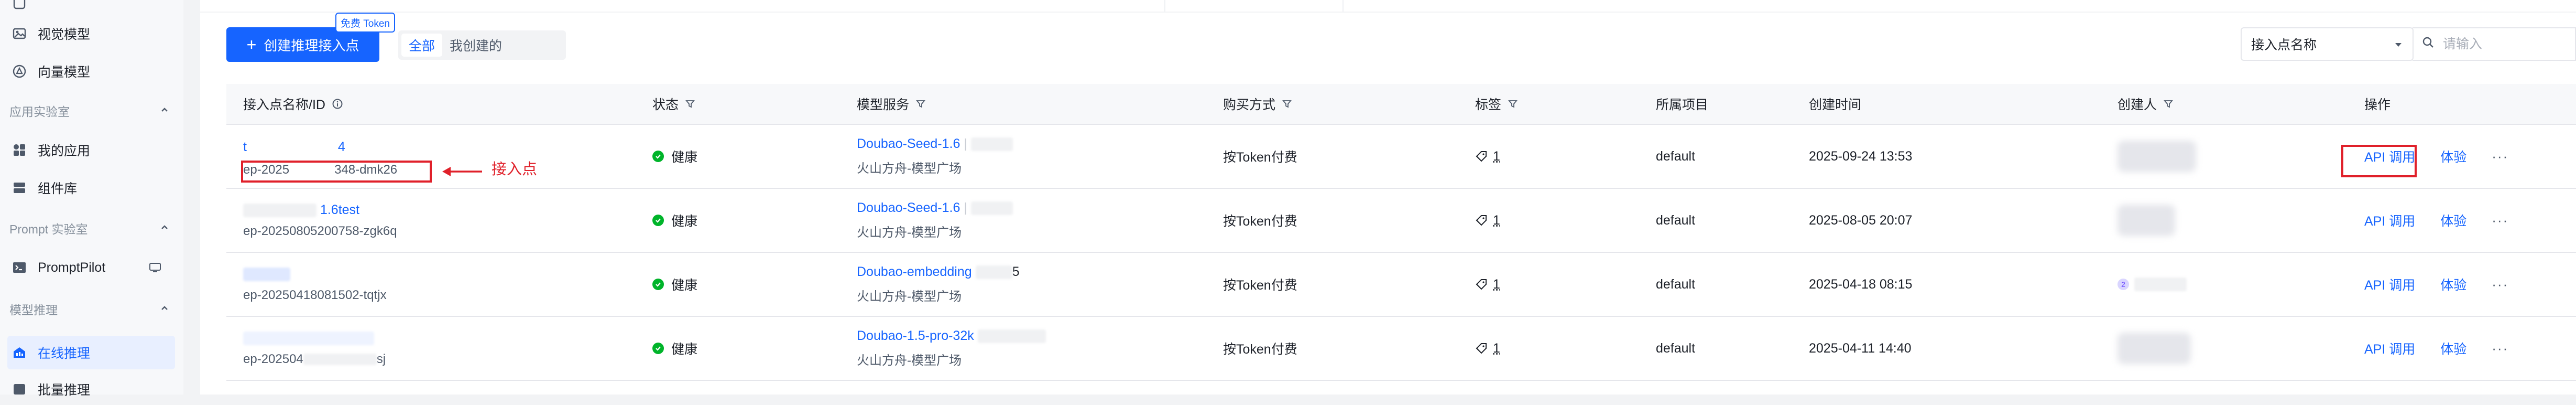 This screenshot has width=2576, height=405. Describe the element at coordinates (338, 104) in the screenshot. I see `info-icon` at that location.